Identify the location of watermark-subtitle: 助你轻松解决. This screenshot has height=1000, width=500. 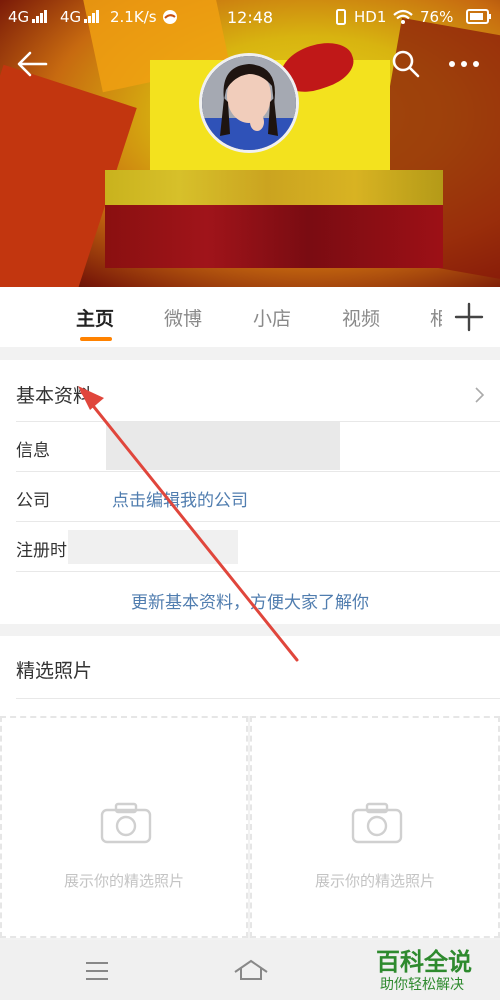
(422, 985).